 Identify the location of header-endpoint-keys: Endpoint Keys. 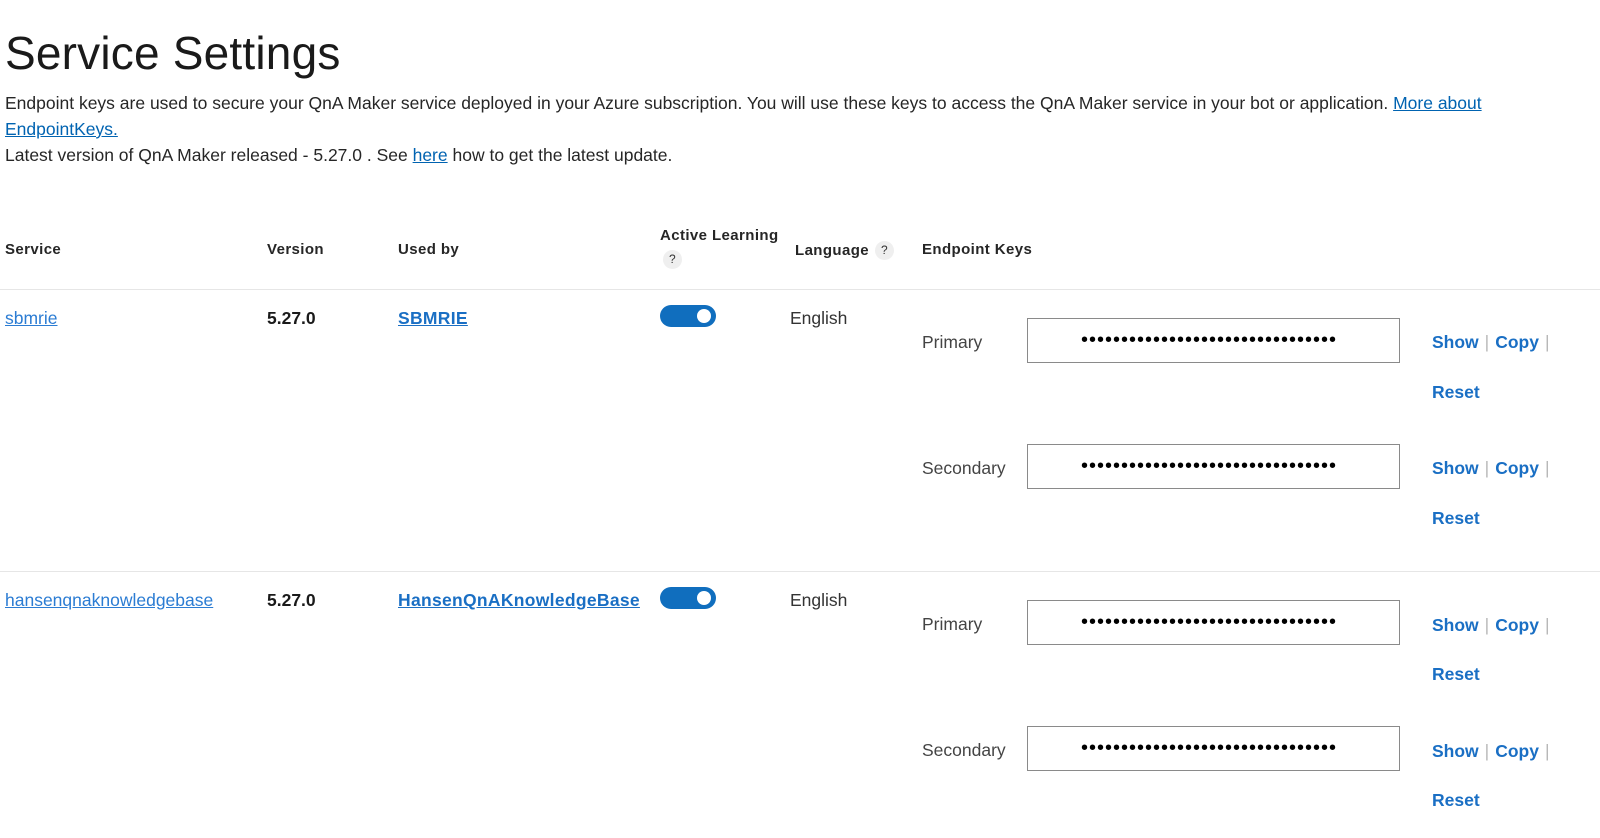
(977, 249).